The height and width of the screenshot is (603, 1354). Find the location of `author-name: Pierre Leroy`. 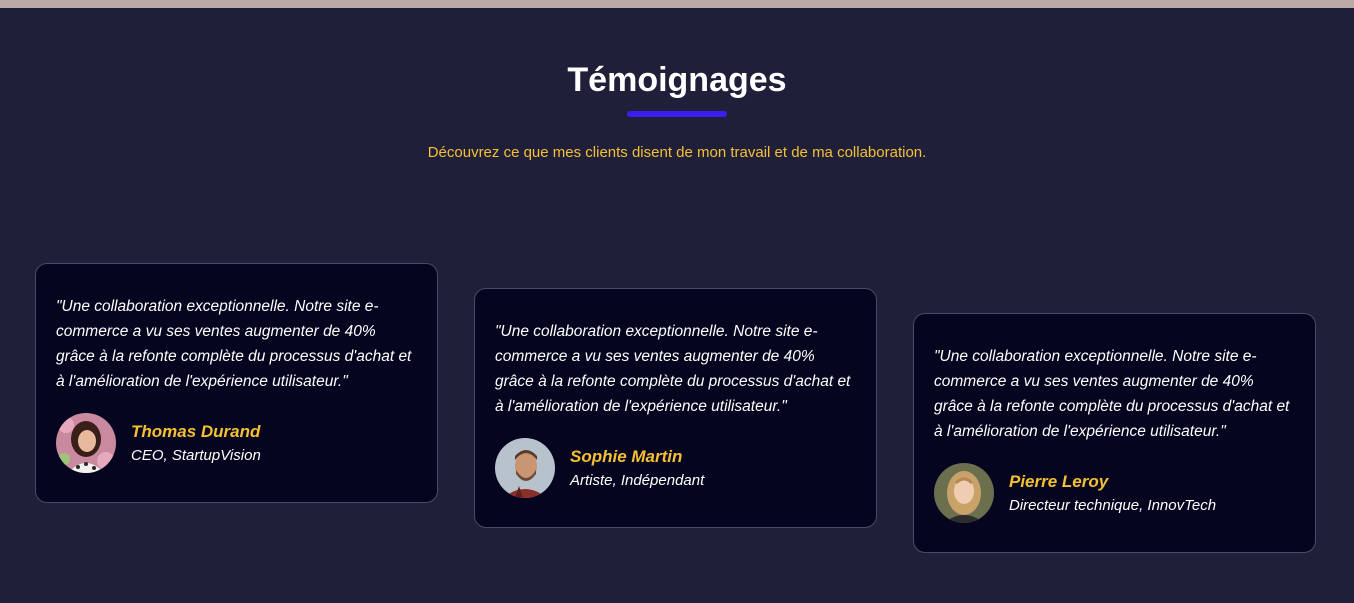

author-name: Pierre Leroy is located at coordinates (1059, 481).